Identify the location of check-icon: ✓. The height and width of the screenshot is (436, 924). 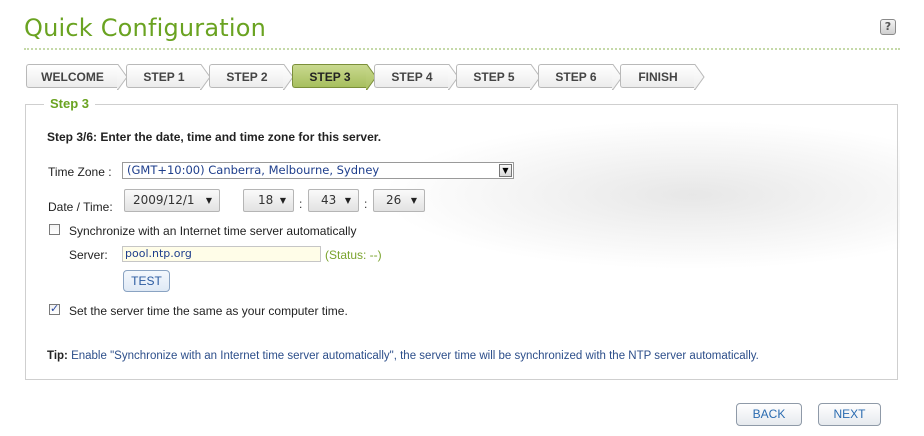
(55, 308).